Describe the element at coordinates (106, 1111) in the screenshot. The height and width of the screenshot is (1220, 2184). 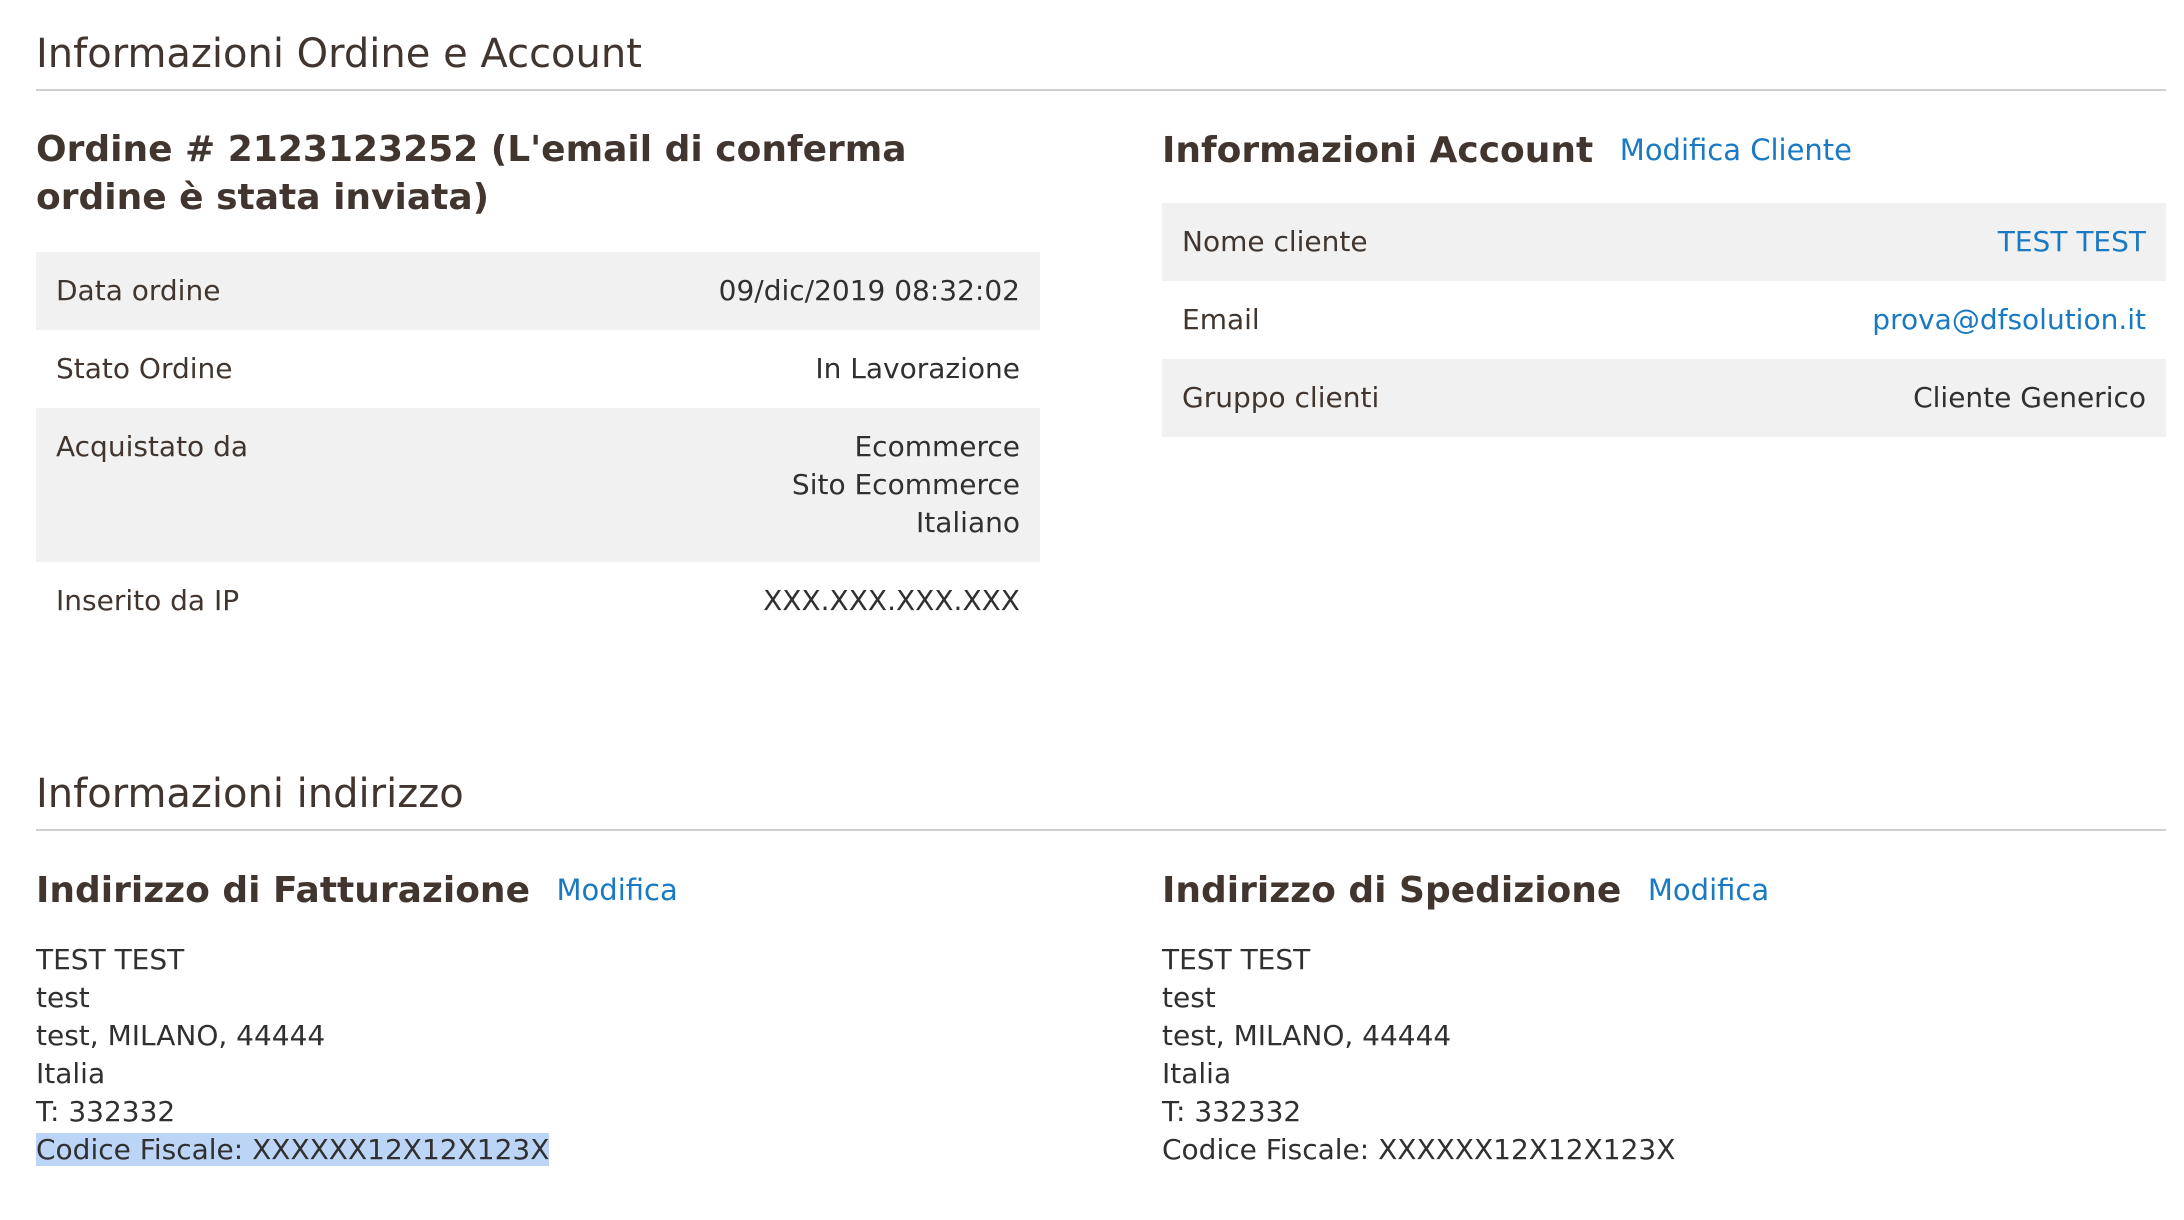
I see `billing-phone: T: 332332` at that location.